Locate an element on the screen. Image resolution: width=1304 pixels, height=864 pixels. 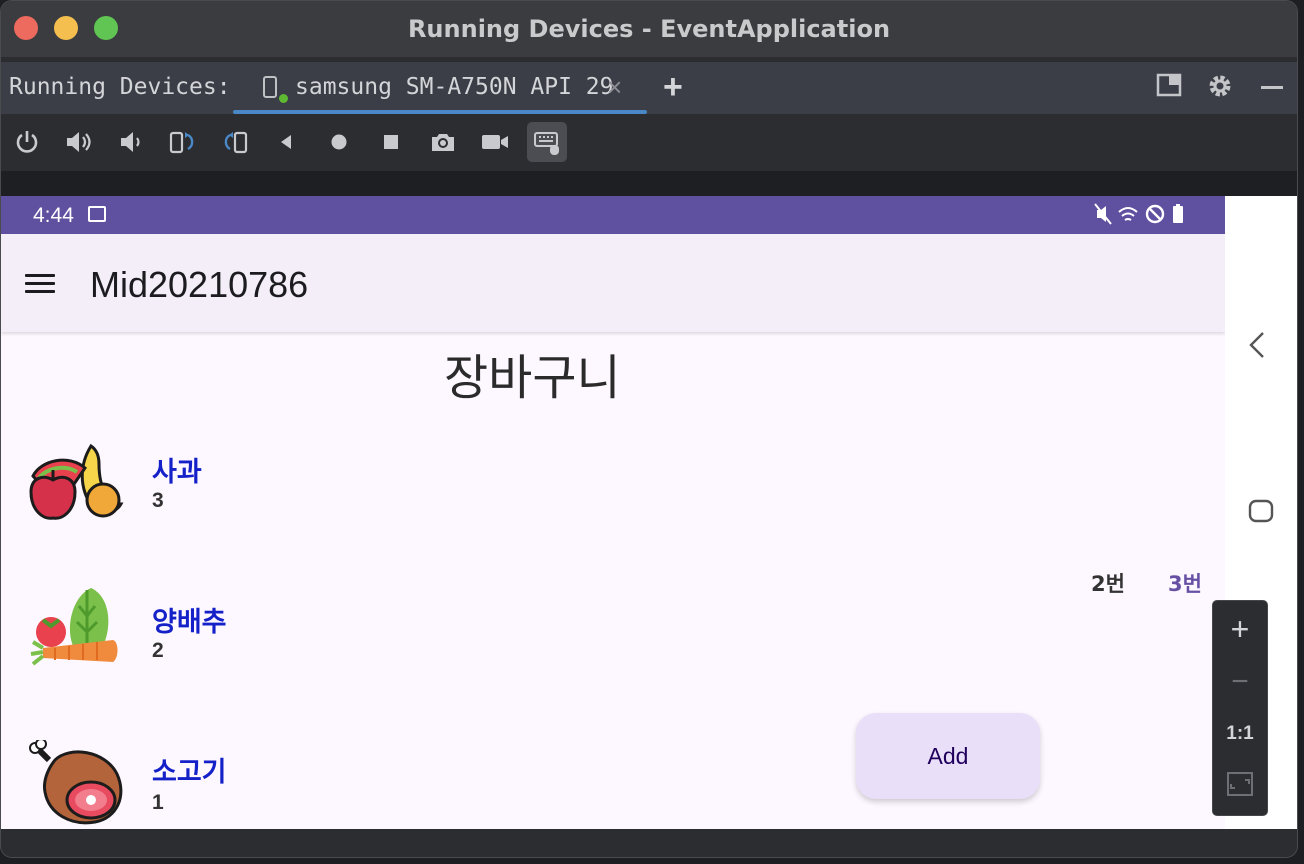
volume-up-icon is located at coordinates (79, 142).